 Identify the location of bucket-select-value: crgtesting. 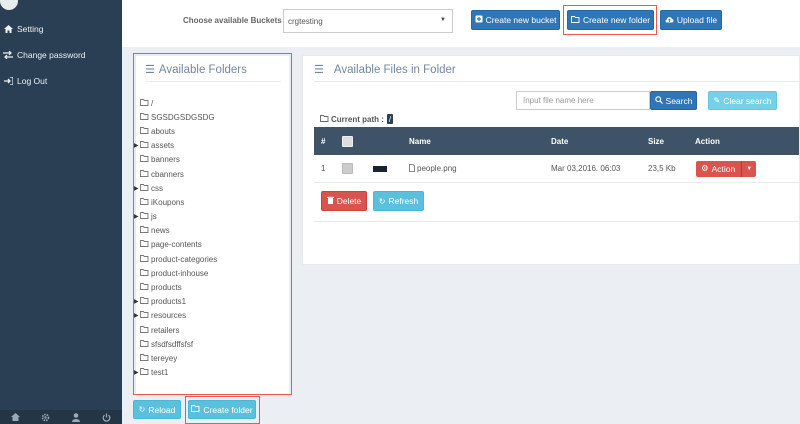
(305, 21).